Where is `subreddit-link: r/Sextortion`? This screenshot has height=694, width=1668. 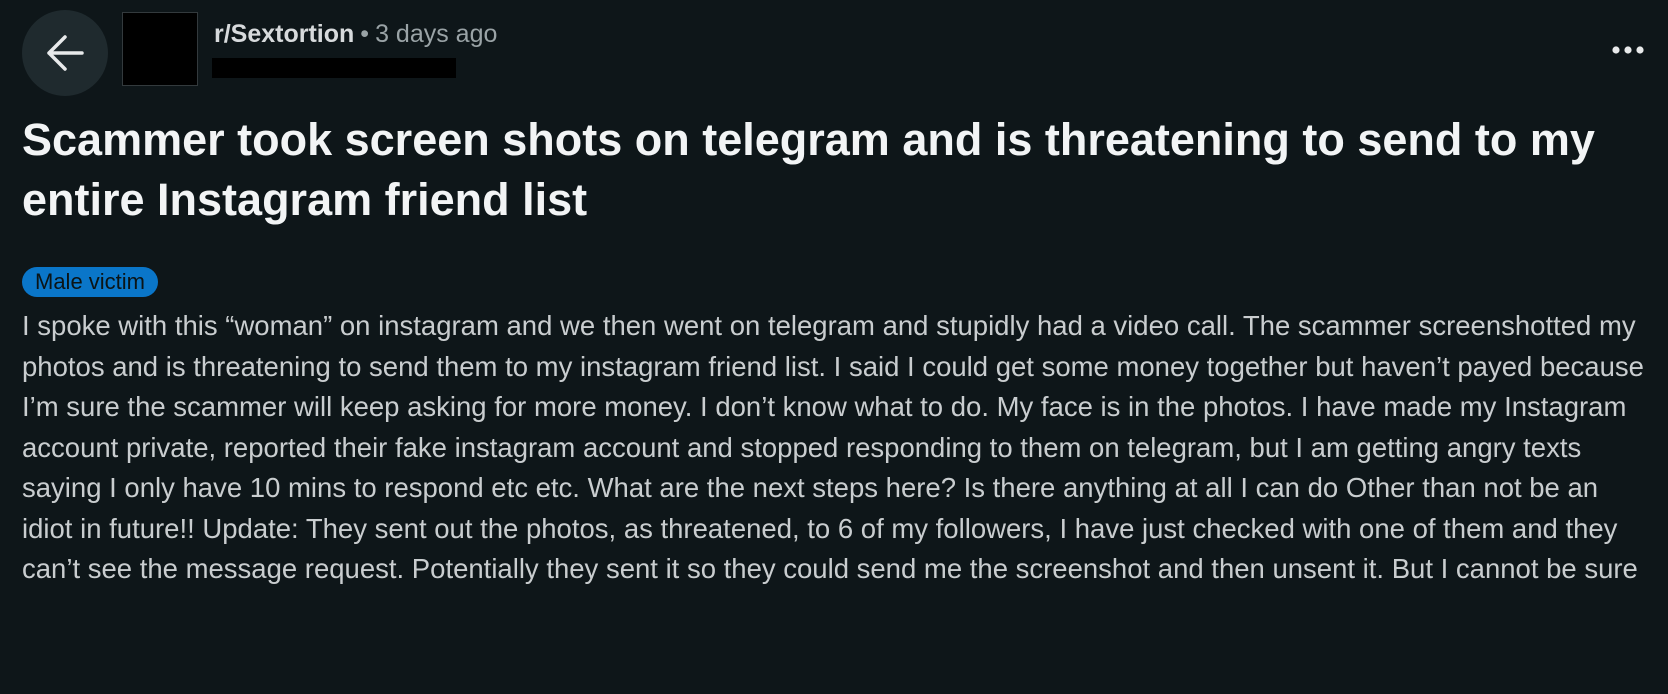
subreddit-link: r/Sextortion is located at coordinates (284, 34).